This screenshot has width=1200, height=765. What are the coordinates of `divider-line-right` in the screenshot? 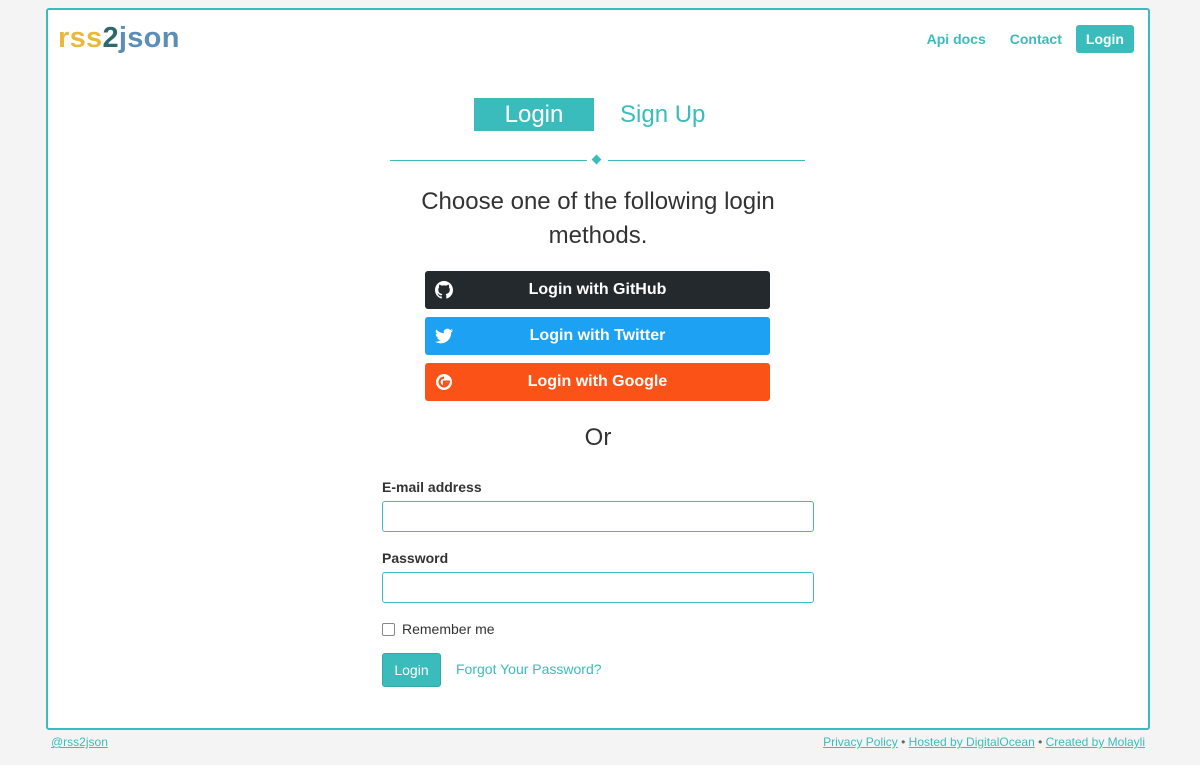 It's located at (706, 160).